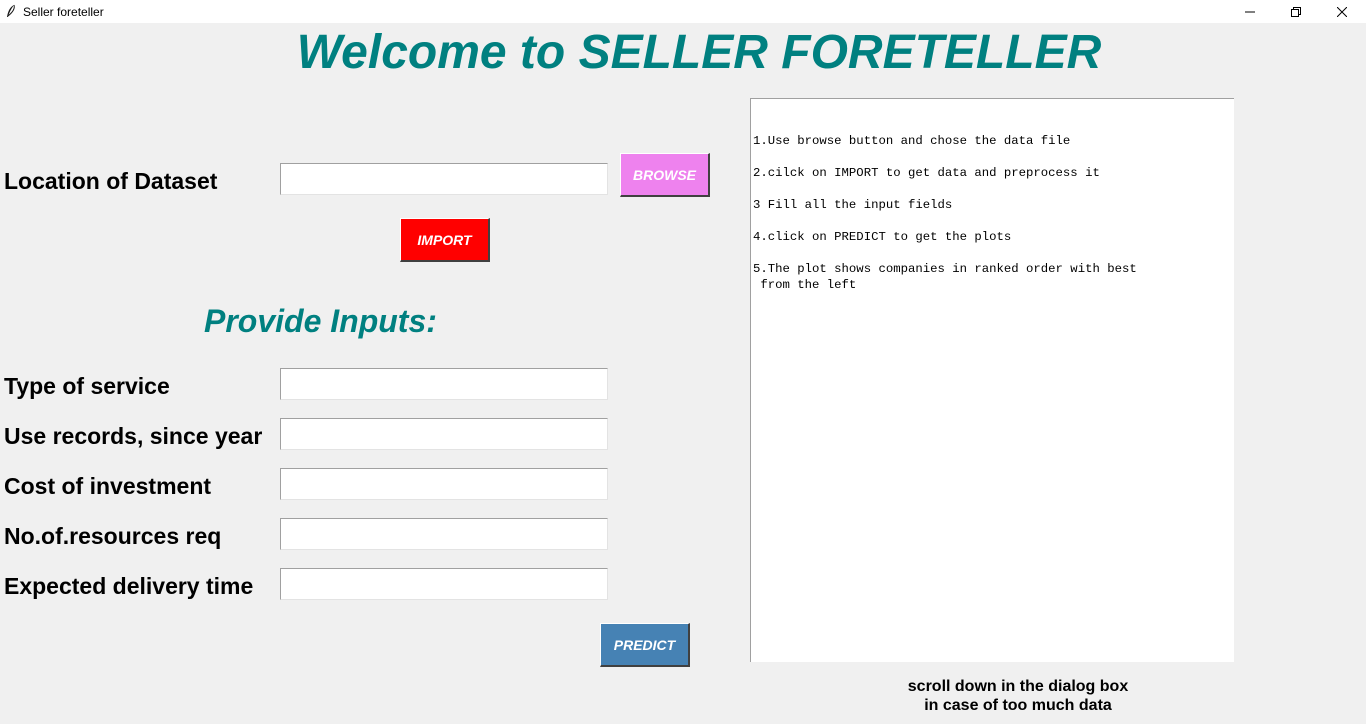 The height and width of the screenshot is (724, 1366). I want to click on dataset-location-input, so click(444, 179).